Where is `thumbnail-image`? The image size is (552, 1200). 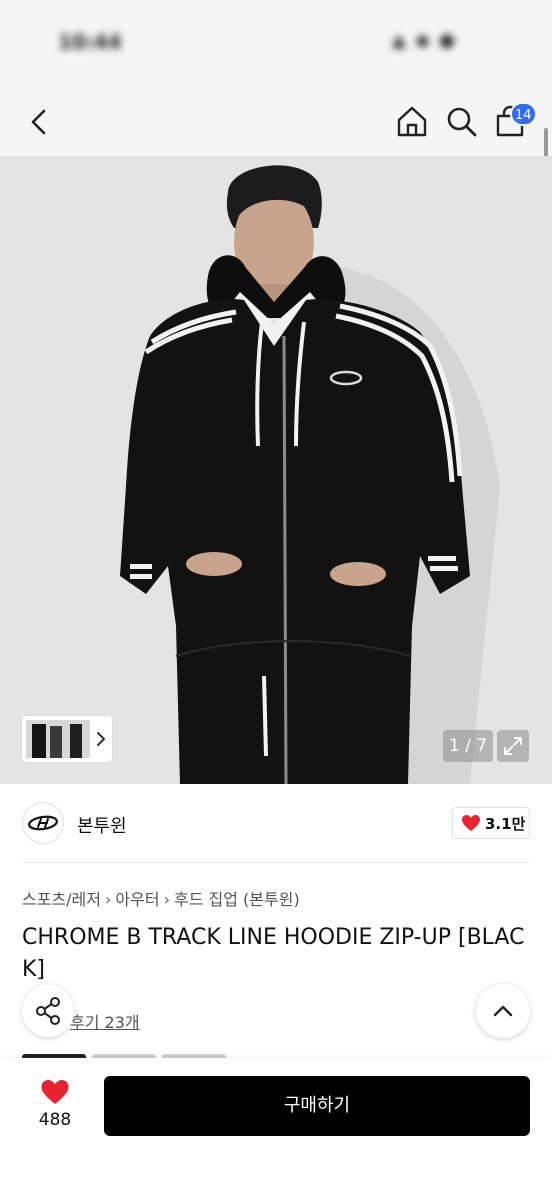
thumbnail-image is located at coordinates (58, 739).